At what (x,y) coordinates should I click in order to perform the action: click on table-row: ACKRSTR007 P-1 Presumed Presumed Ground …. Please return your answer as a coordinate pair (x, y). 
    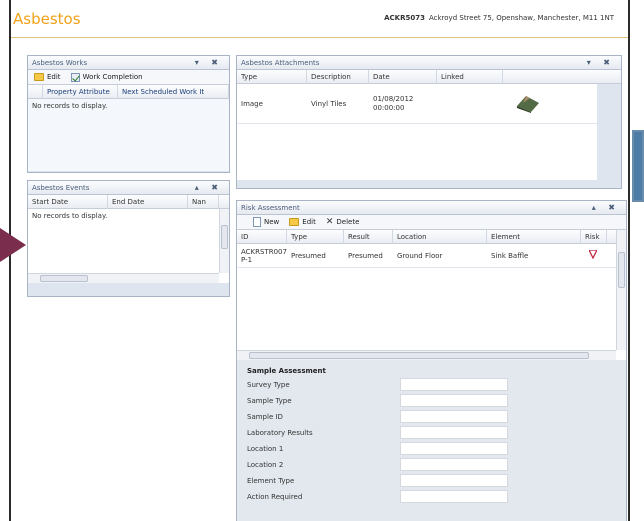
    Looking at the image, I should click on (431, 256).